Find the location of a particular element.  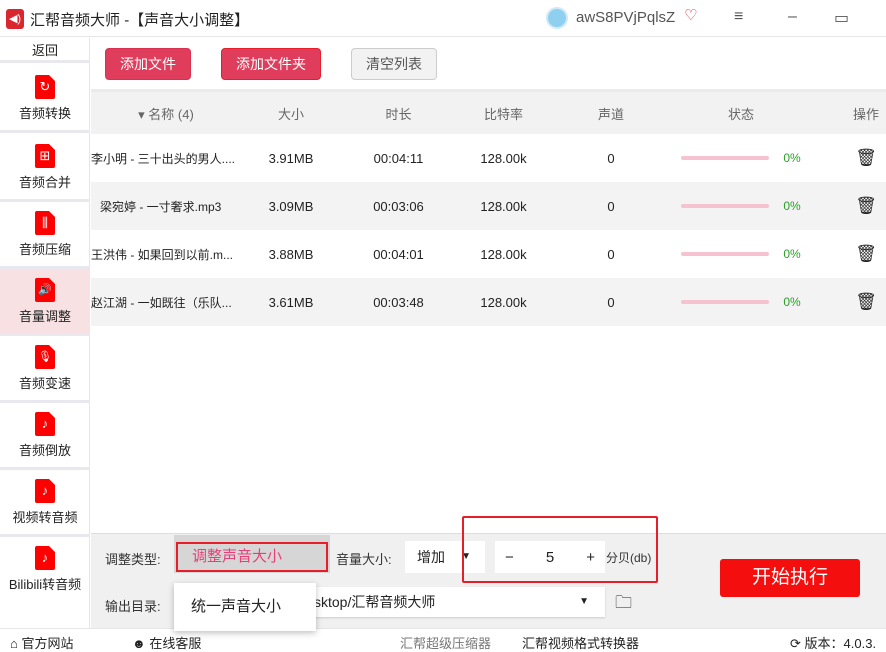

app-name: 汇帮音频大师 is located at coordinates (75, 20).